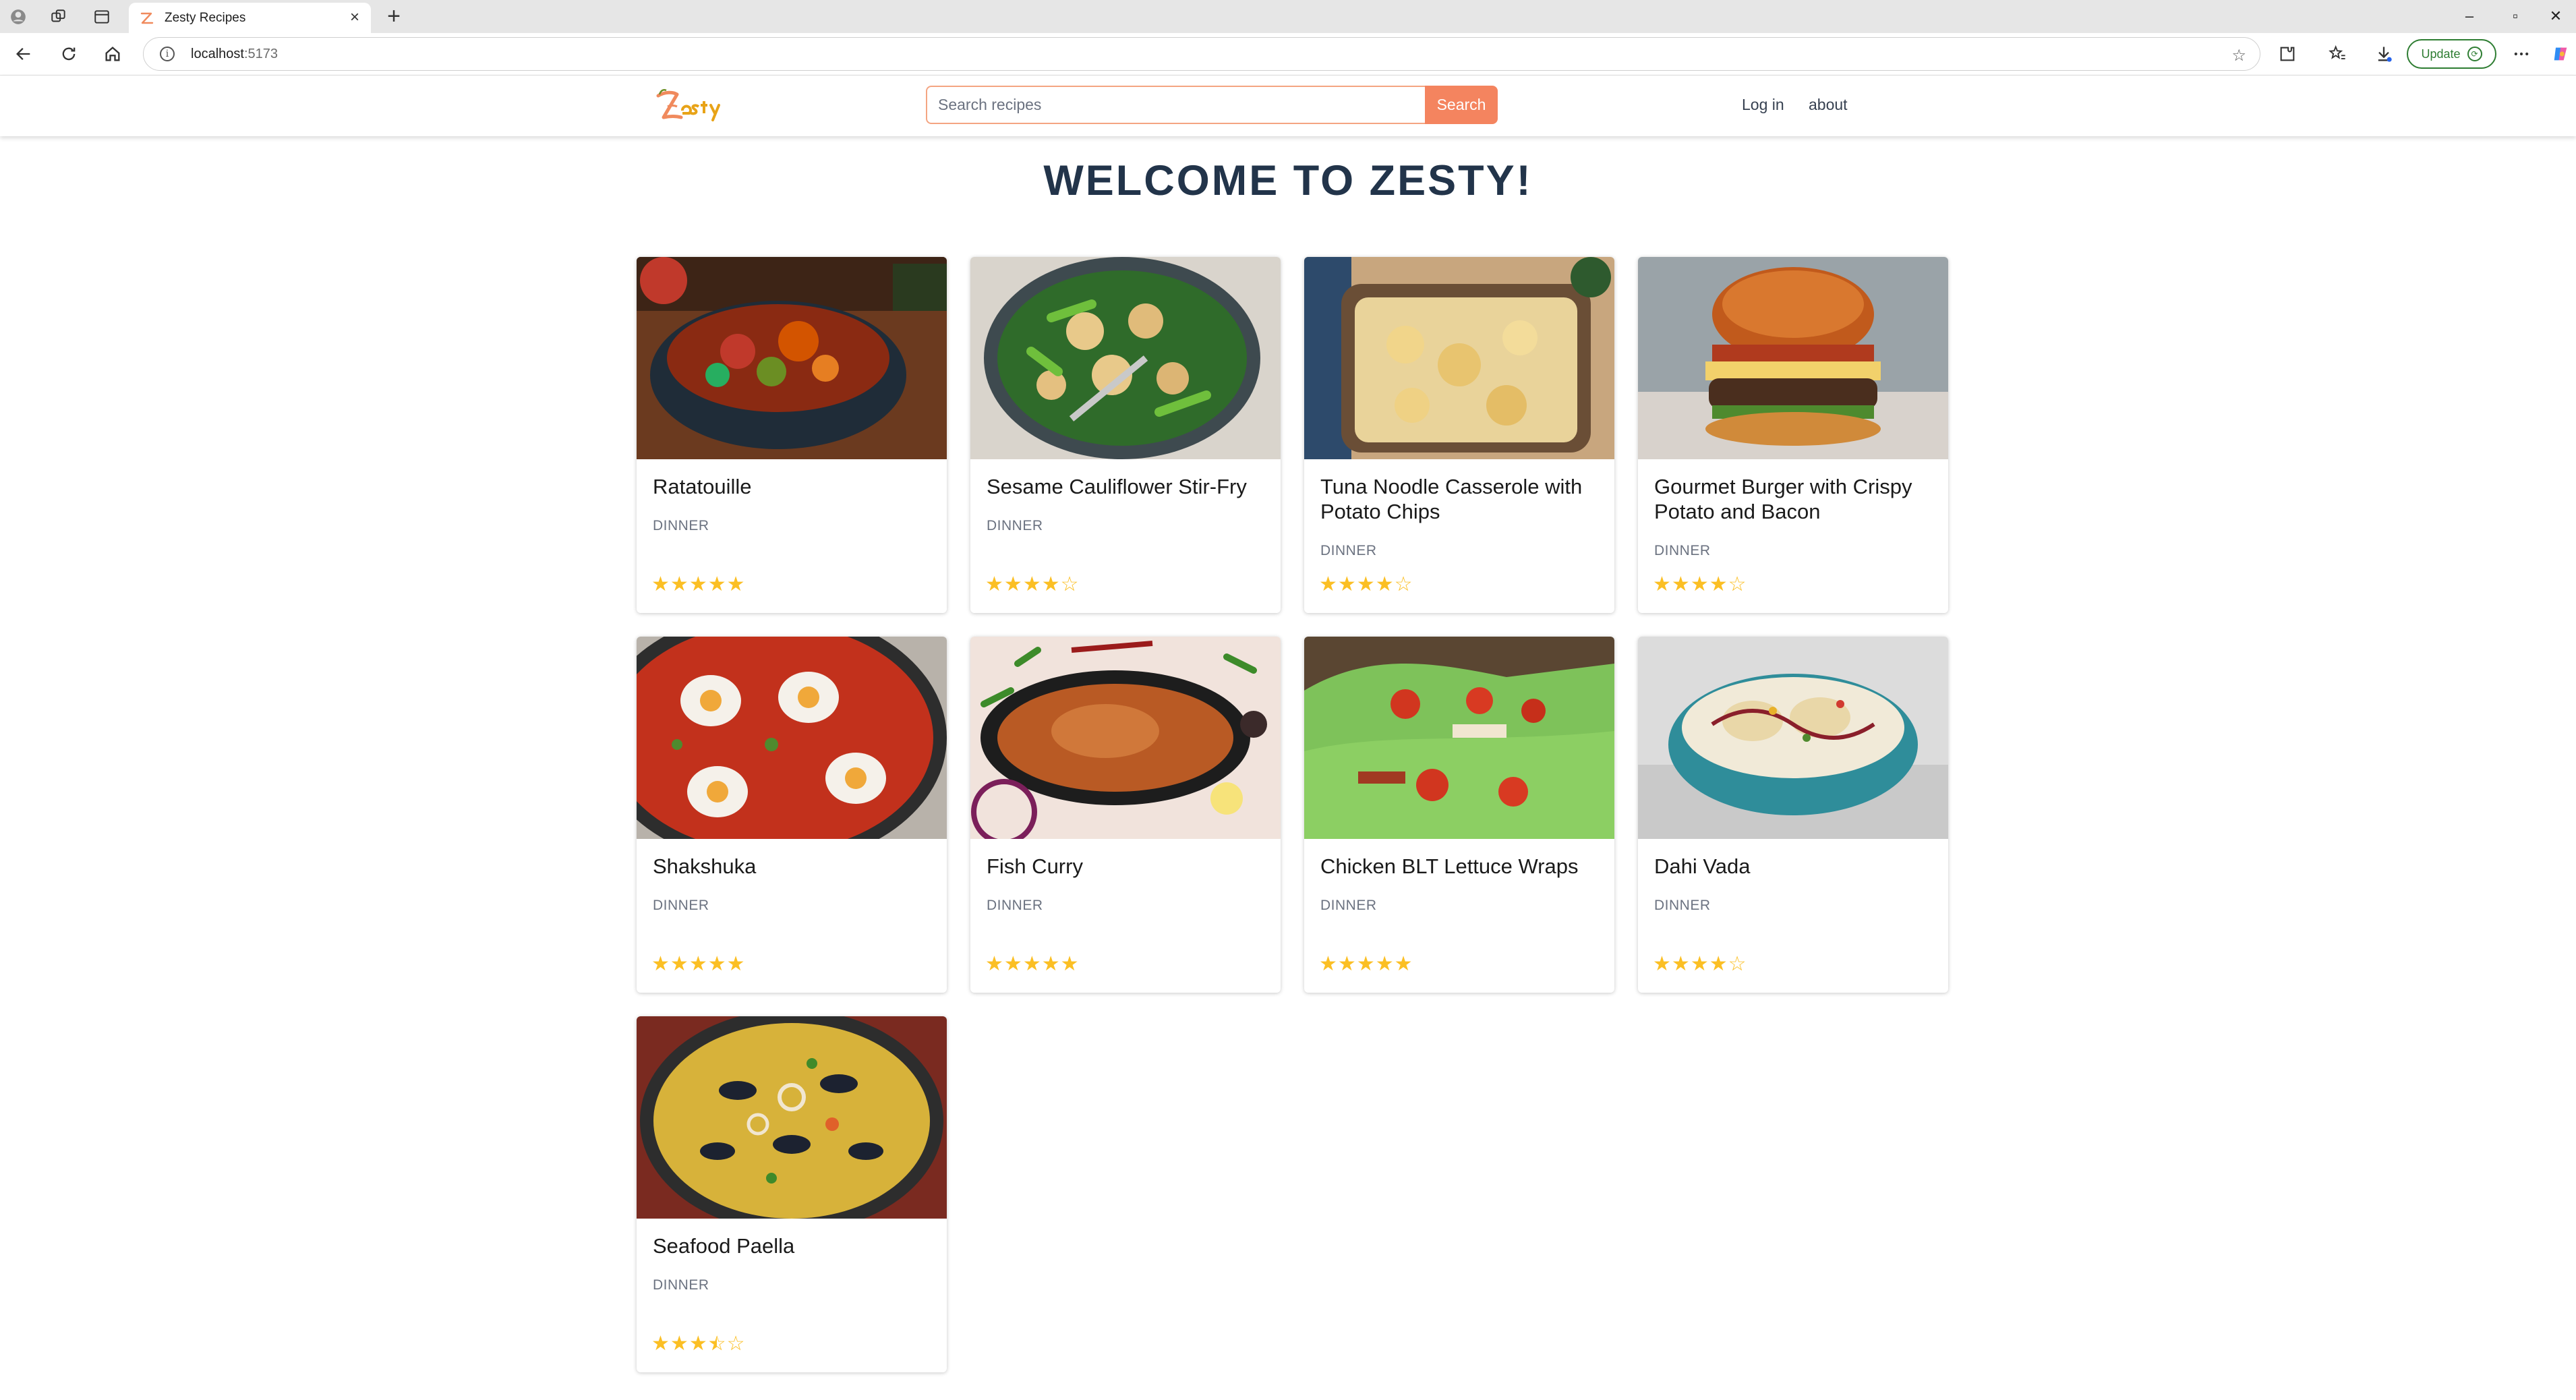 The height and width of the screenshot is (1400, 2576). Describe the element at coordinates (1288, 16) in the screenshot. I see `browser-tab-strip: Zesty Recipes × + – ▫ ✕` at that location.